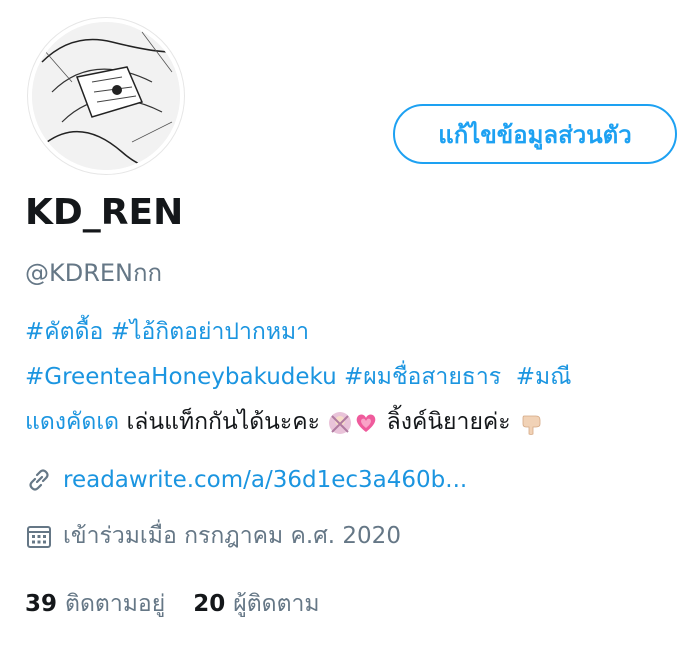 The image size is (700, 667). I want to click on link-icon, so click(39, 480).